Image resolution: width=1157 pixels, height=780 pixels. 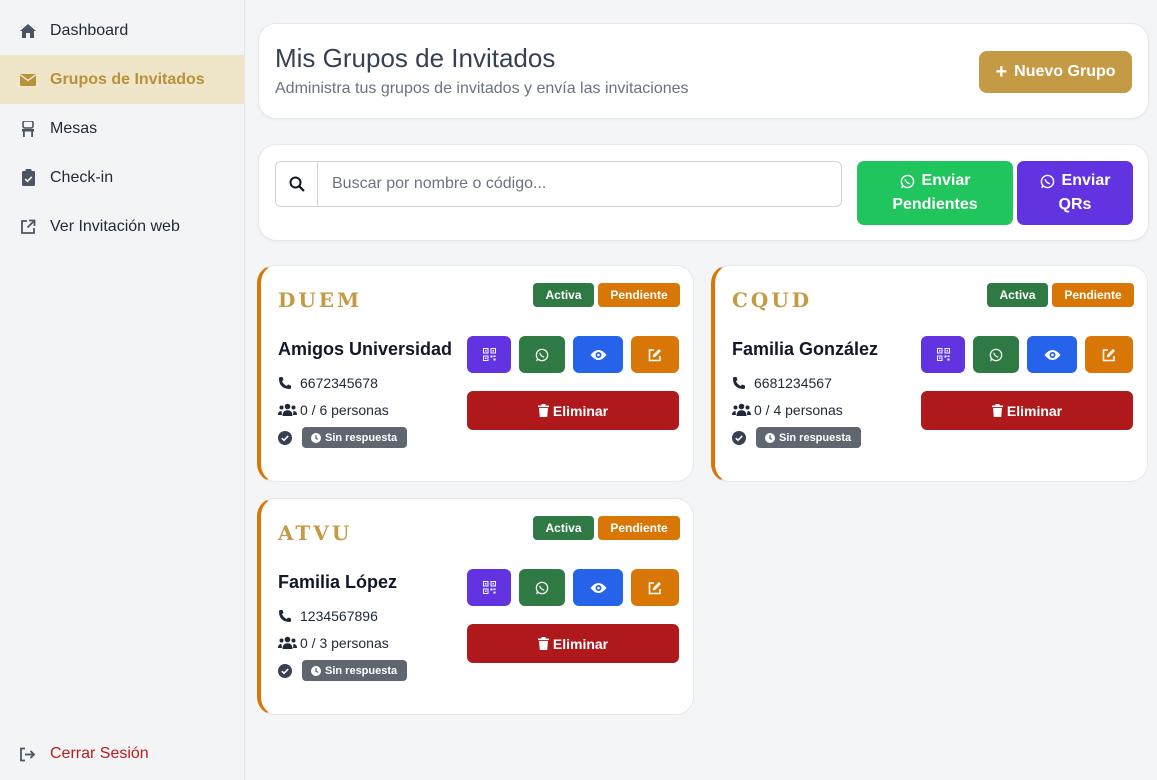 I want to click on logout-button: Cerrar Sesión, so click(x=122, y=754).